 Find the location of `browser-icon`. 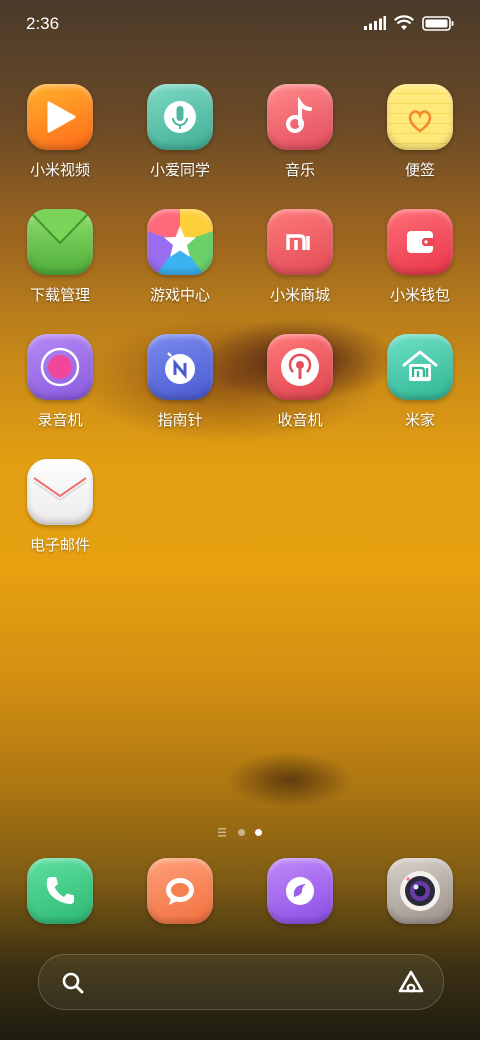

browser-icon is located at coordinates (300, 891).